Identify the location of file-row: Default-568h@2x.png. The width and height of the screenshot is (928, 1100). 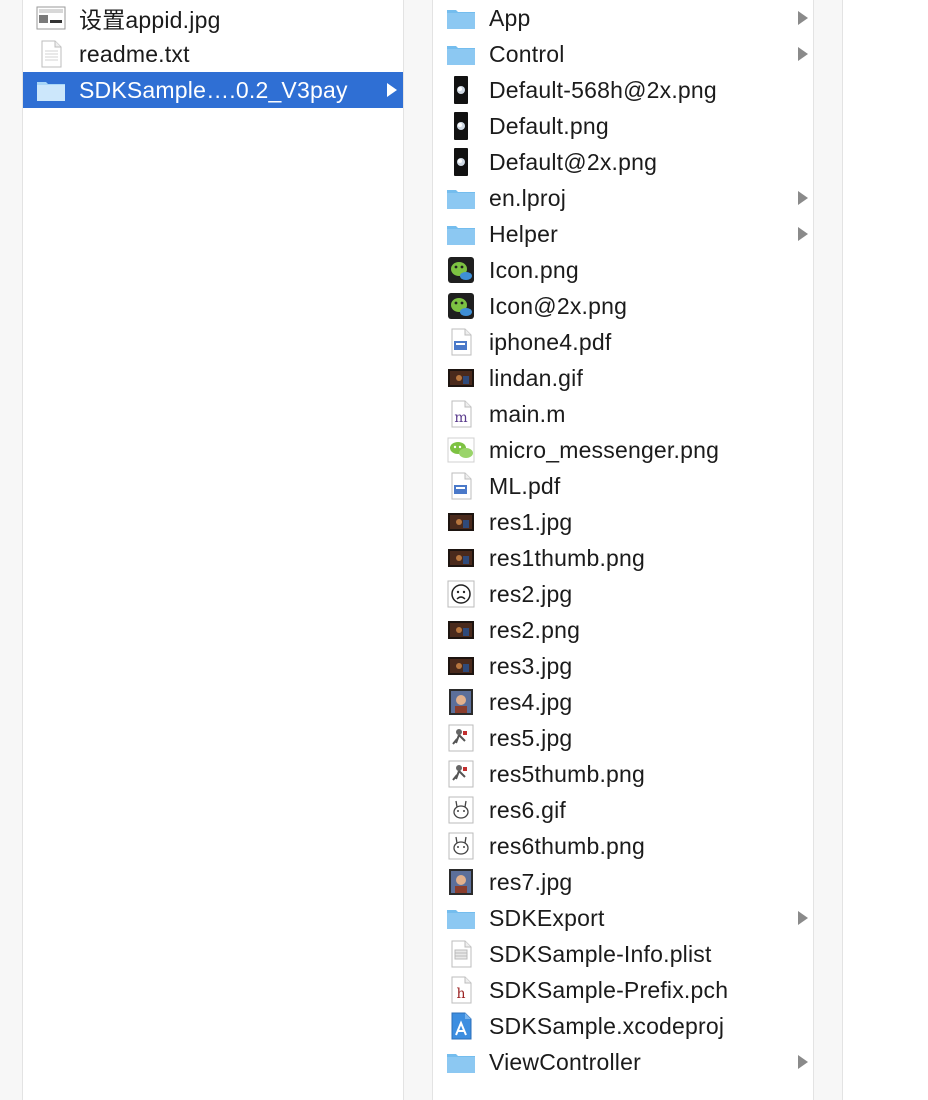
(623, 90).